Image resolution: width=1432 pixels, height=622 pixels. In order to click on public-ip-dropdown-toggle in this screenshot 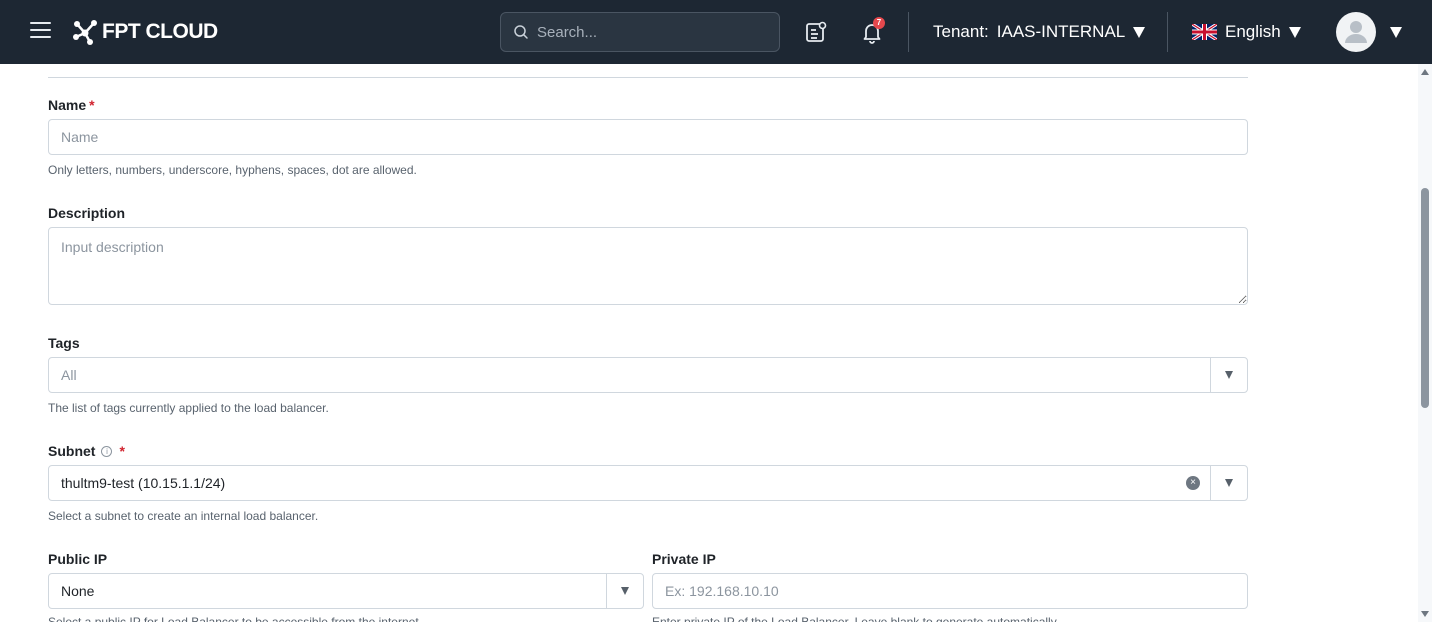, I will do `click(624, 591)`.